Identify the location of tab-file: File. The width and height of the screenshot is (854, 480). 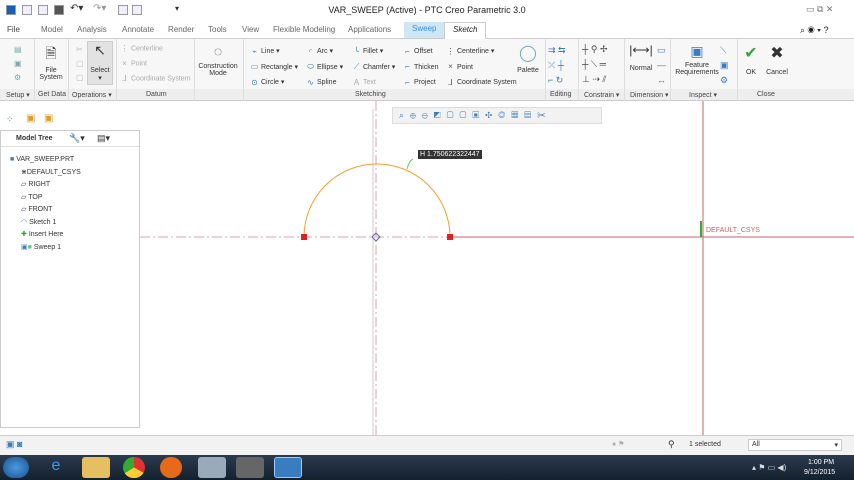
(13, 29).